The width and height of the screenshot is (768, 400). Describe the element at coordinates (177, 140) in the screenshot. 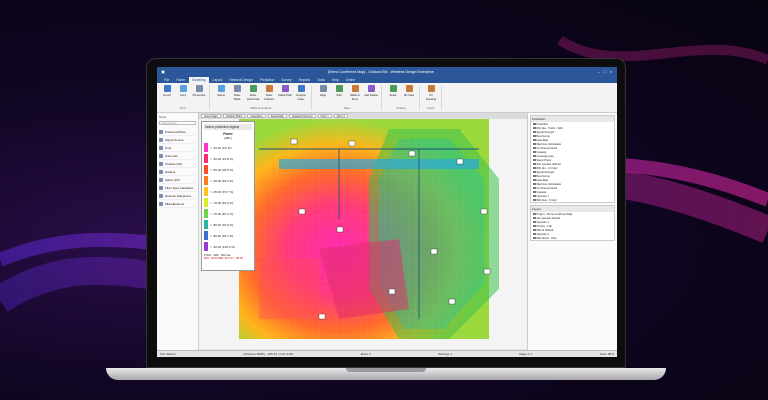

I see `tool-item: Signal Source` at that location.